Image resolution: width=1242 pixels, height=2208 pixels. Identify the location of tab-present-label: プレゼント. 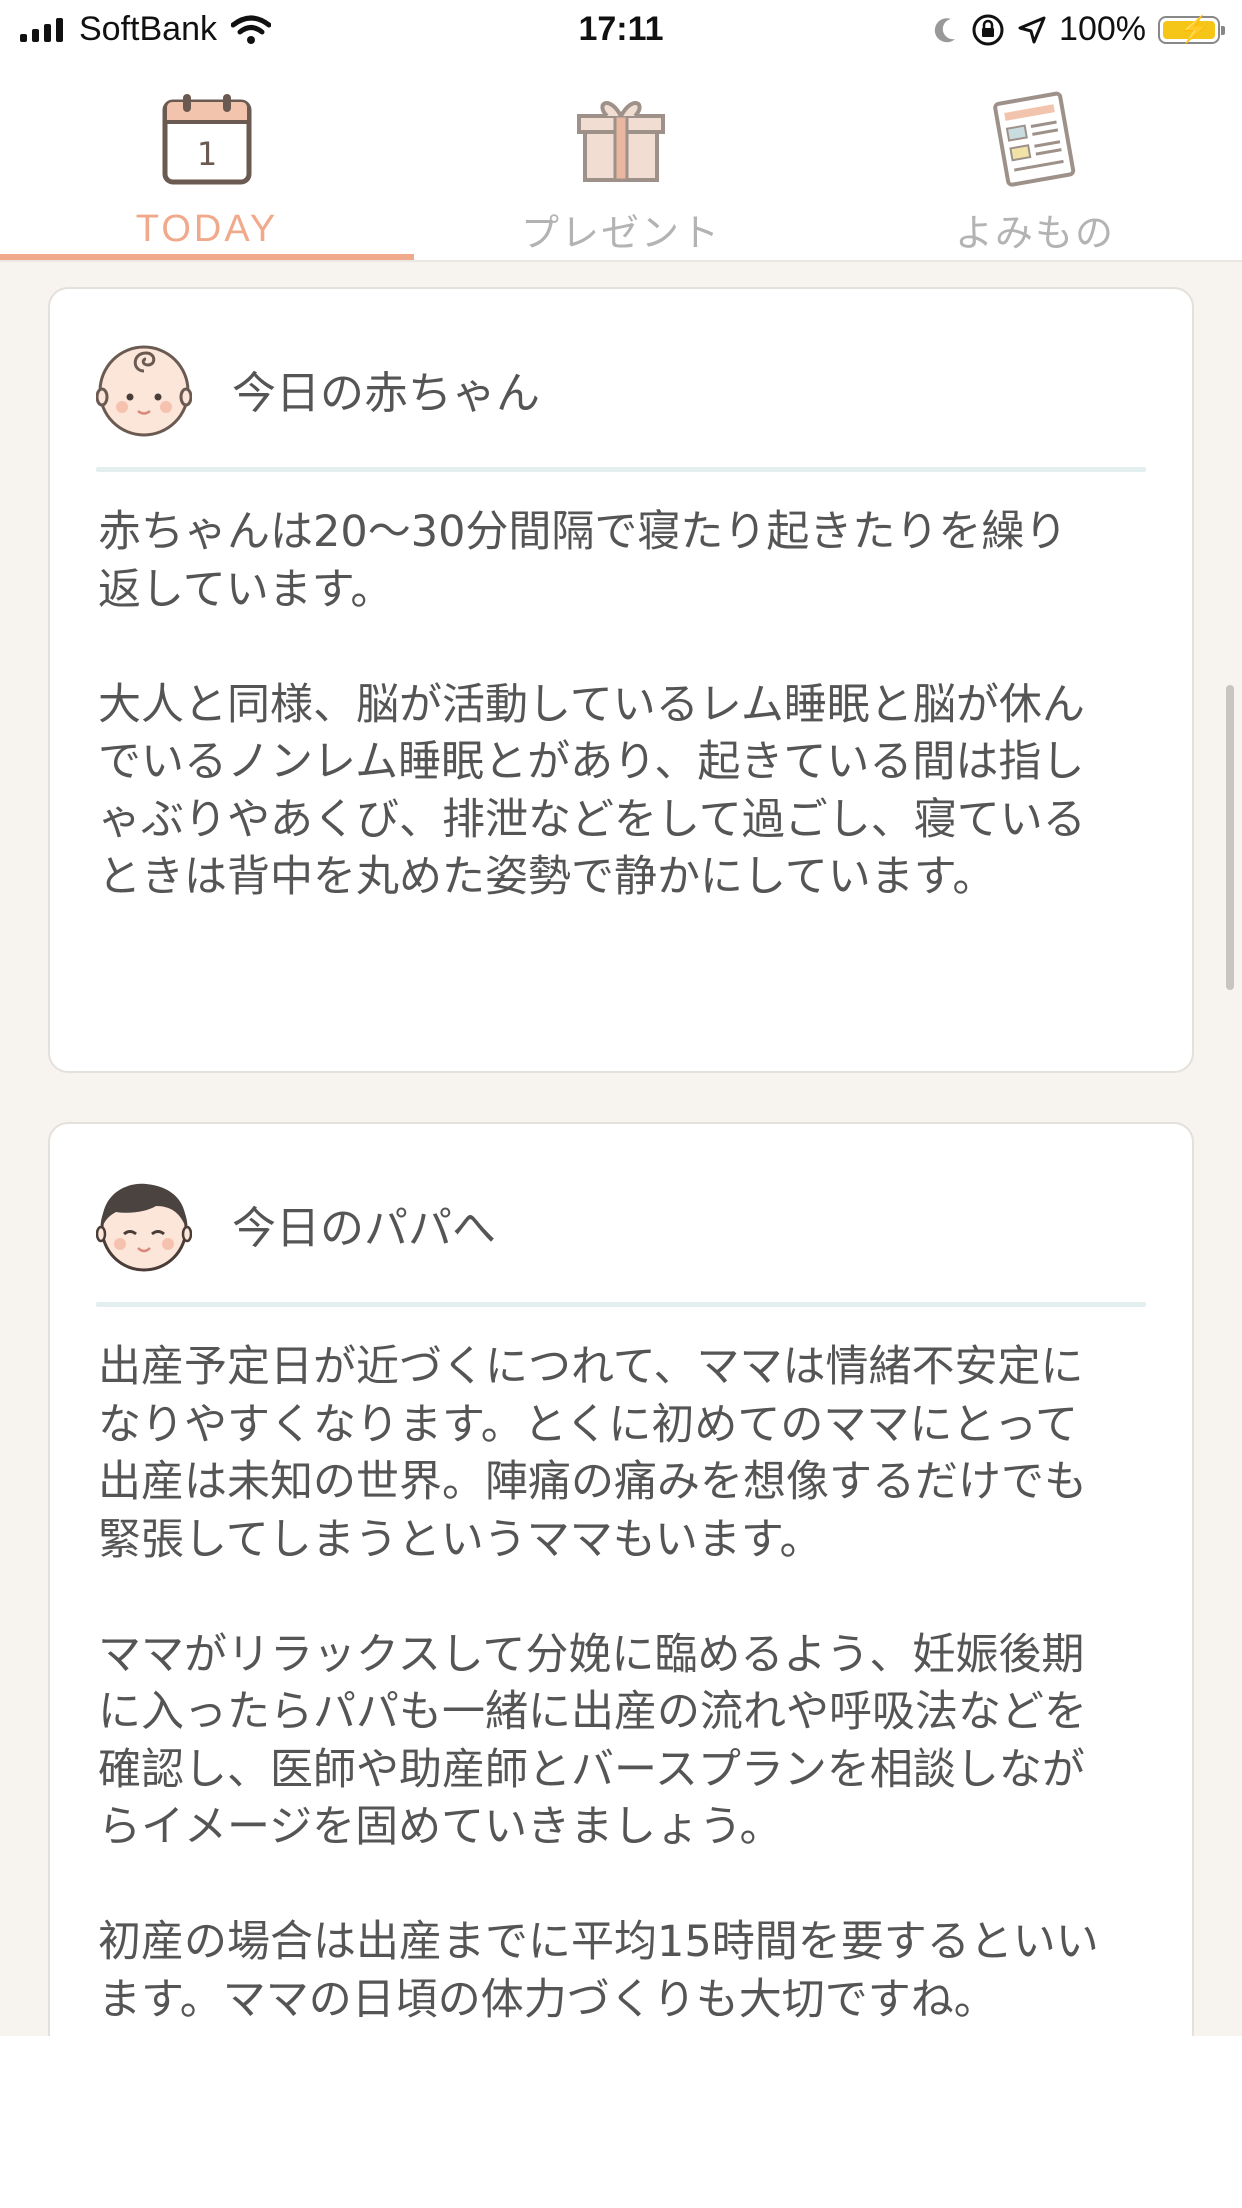
(620, 233).